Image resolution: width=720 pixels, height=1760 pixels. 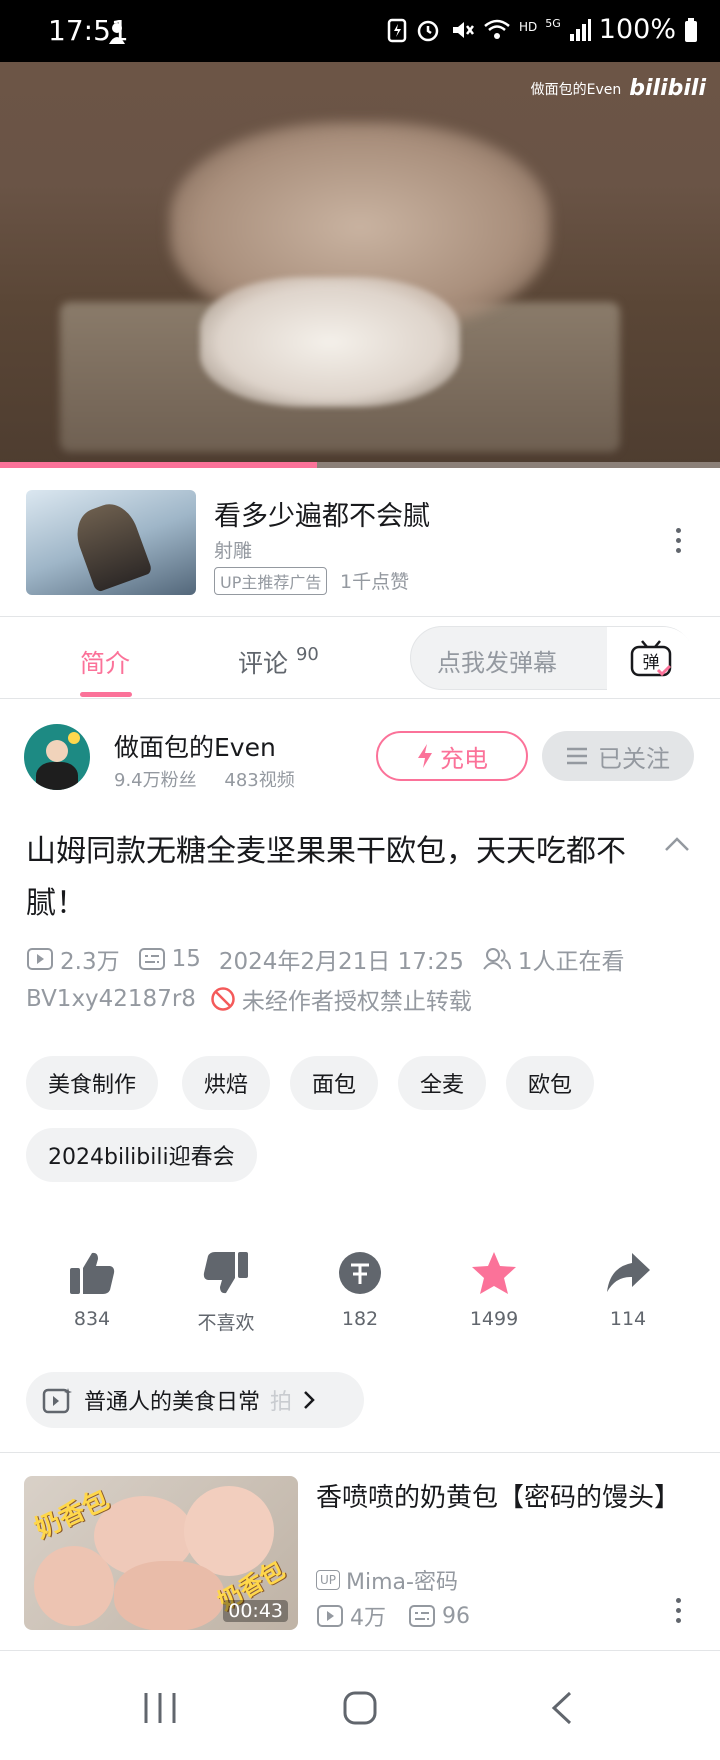 I want to click on recommended-title: 香喷喷的奶黄包【密码的馒头】, so click(x=498, y=1498).